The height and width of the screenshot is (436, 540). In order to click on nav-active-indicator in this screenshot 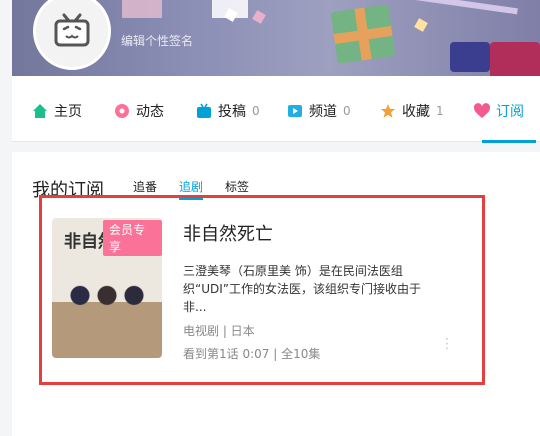, I will do `click(509, 141)`.